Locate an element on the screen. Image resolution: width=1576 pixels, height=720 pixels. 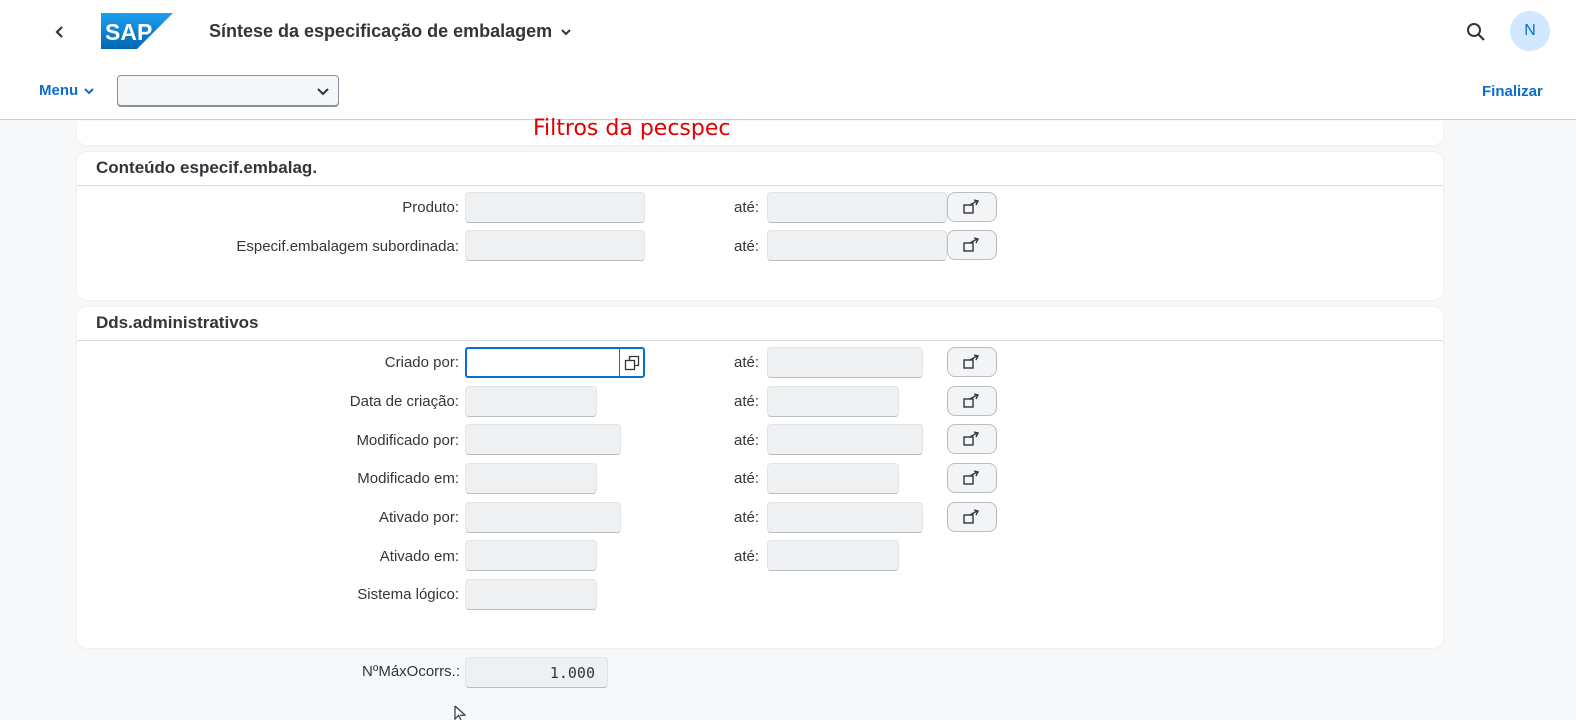
field-label: Modificado em: is located at coordinates (408, 478).